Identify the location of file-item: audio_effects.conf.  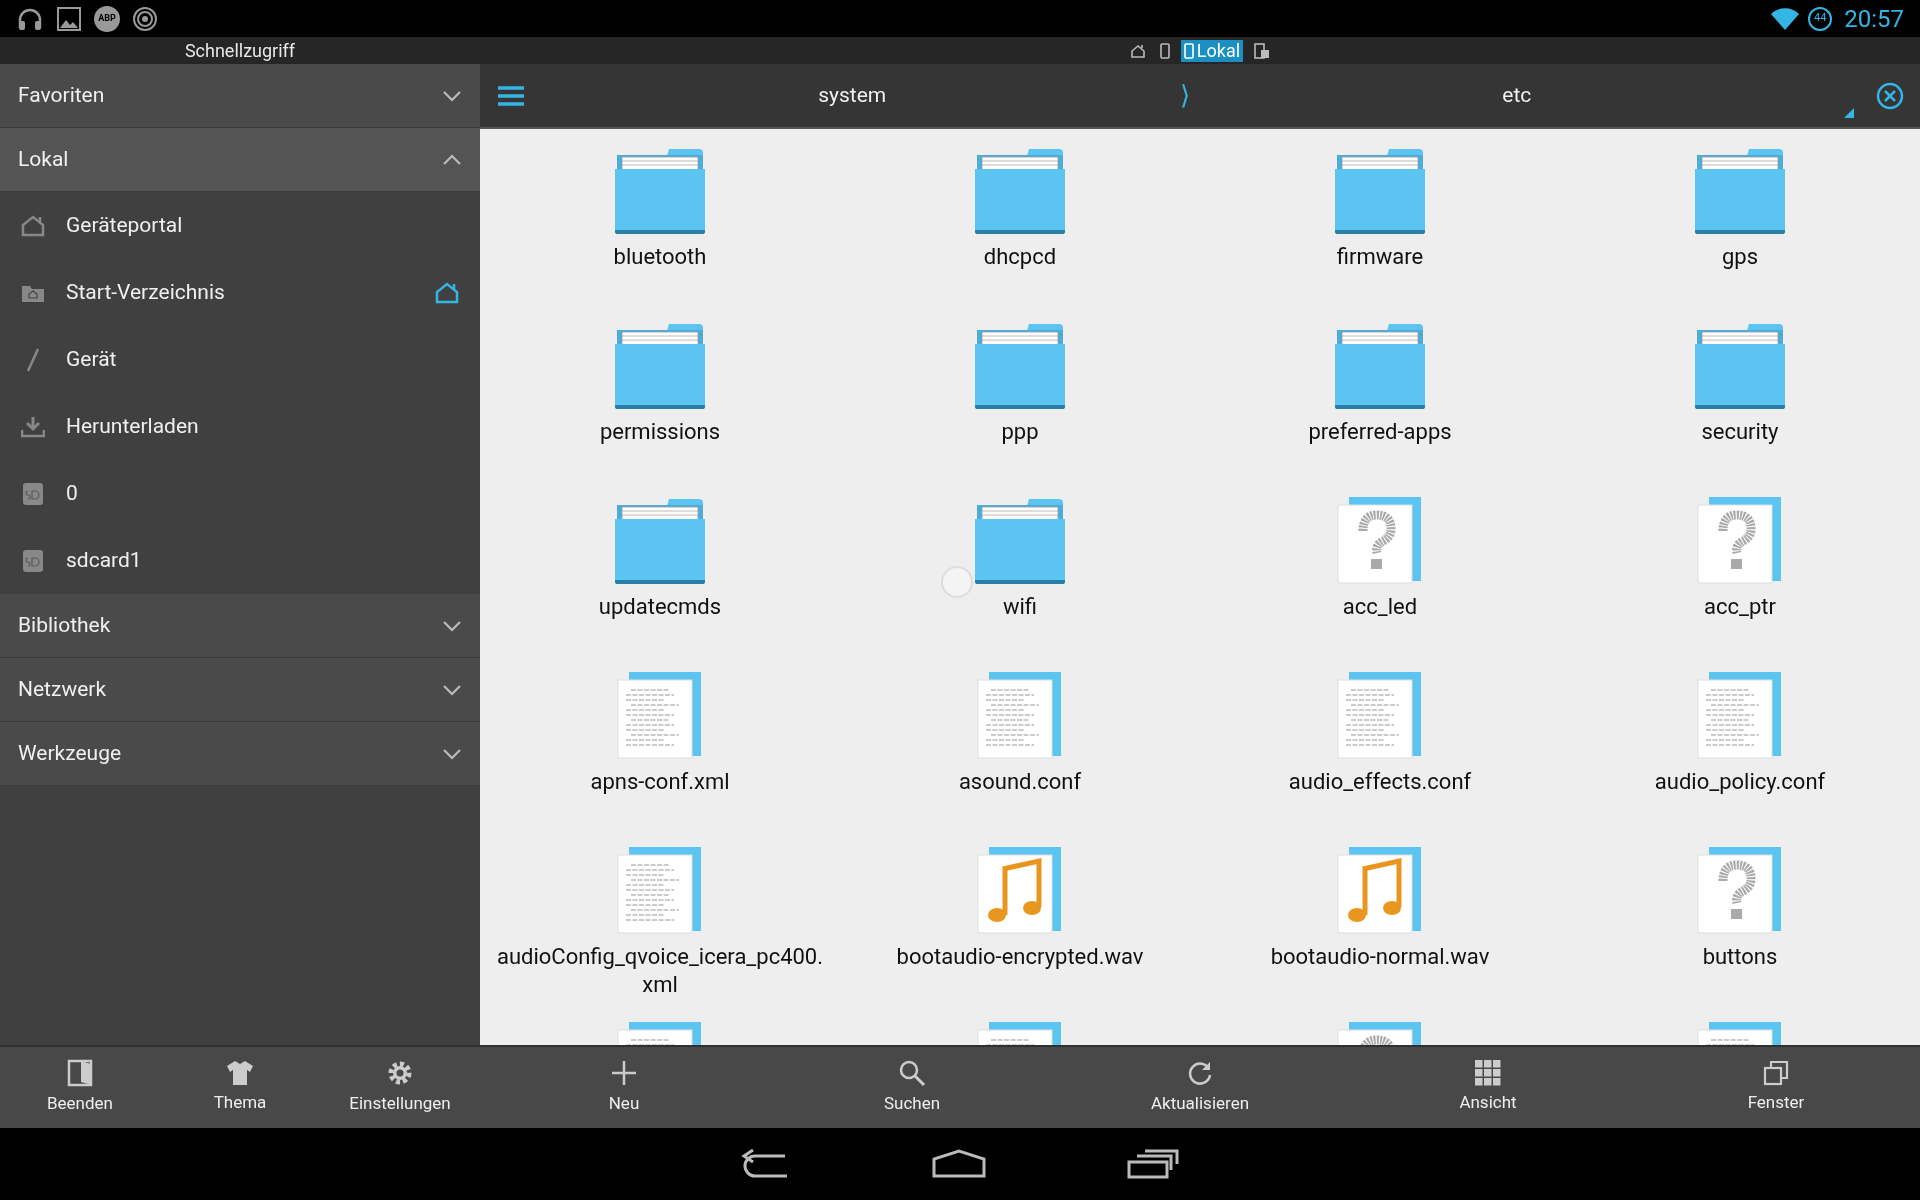
(1380, 741).